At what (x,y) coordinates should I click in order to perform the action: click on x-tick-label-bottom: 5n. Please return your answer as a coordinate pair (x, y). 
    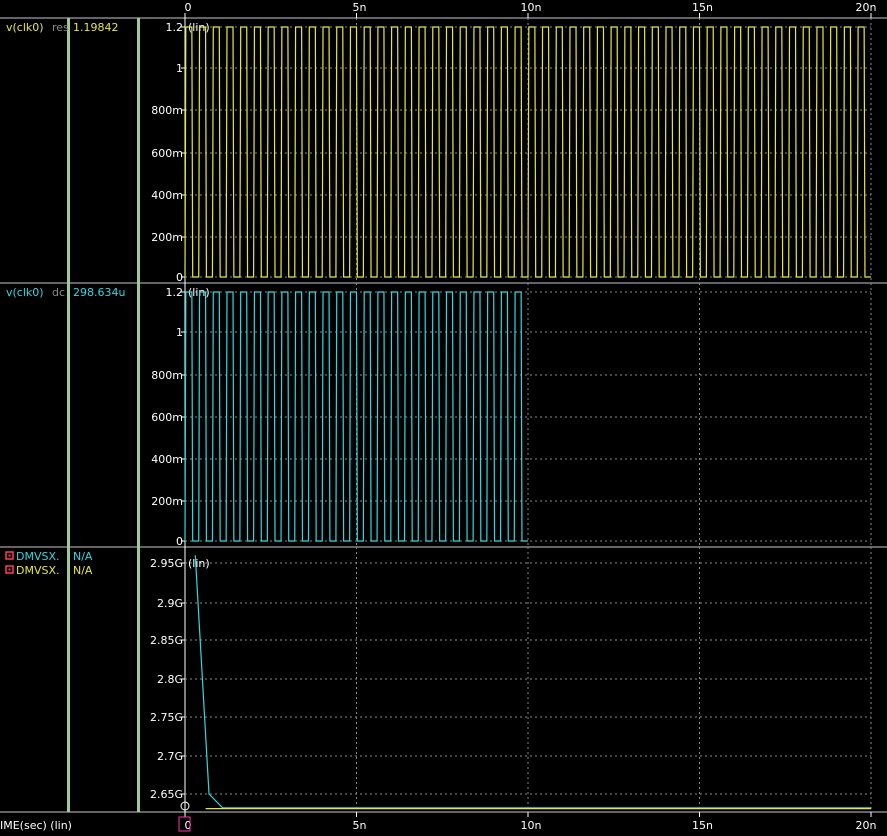
    Looking at the image, I should click on (360, 825).